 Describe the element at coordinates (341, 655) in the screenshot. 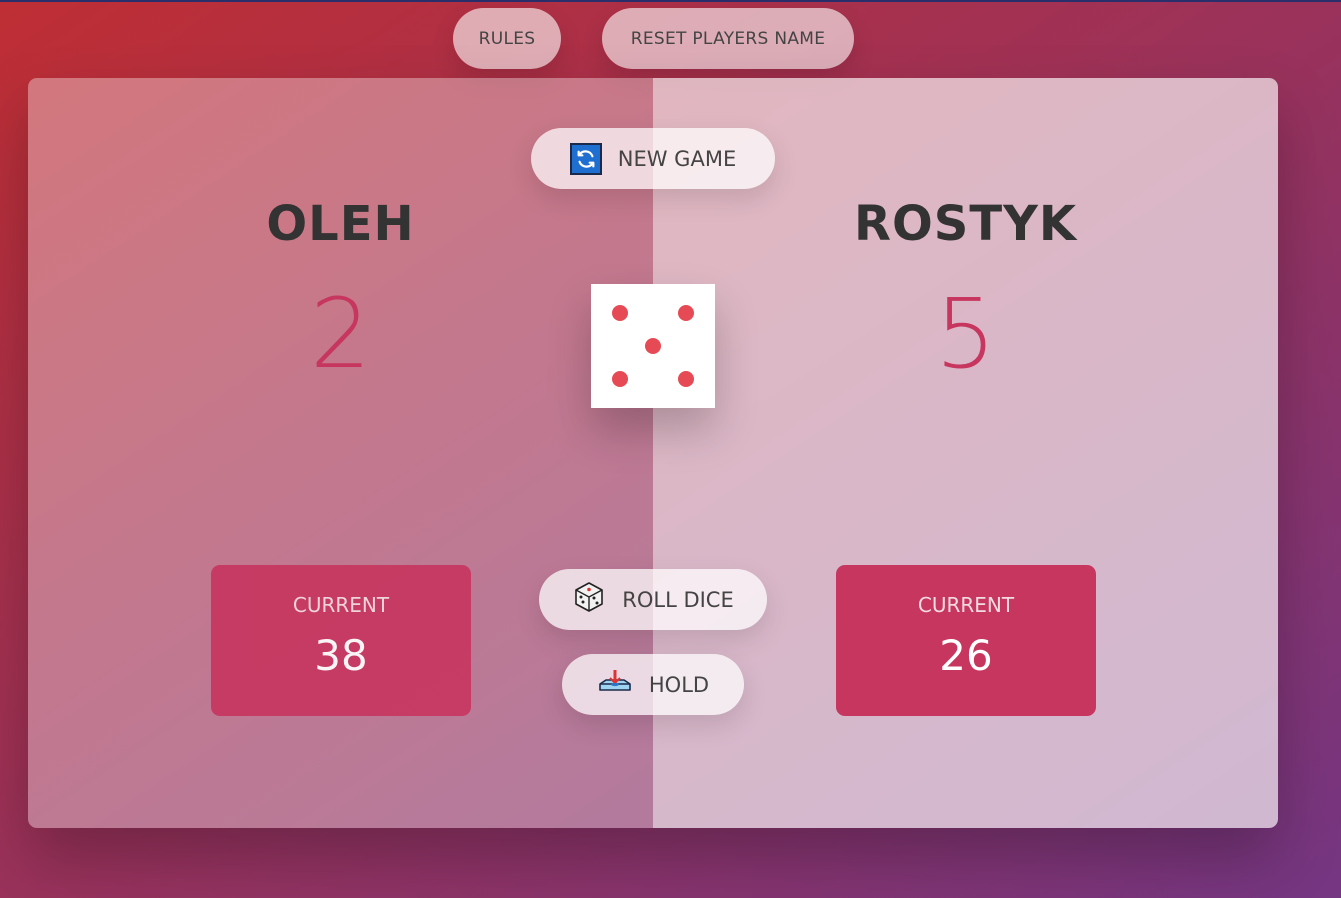

I see `current-score-value: 38` at that location.